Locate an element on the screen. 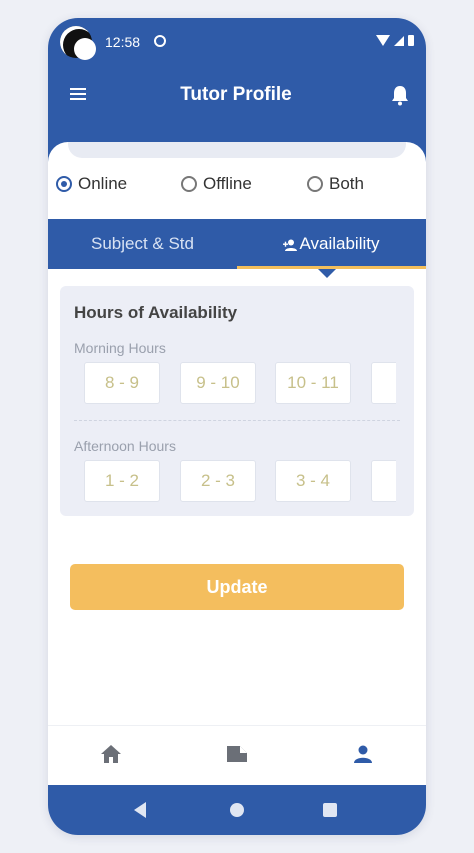 The height and width of the screenshot is (853, 474). radio-offline: Offline is located at coordinates (216, 184).